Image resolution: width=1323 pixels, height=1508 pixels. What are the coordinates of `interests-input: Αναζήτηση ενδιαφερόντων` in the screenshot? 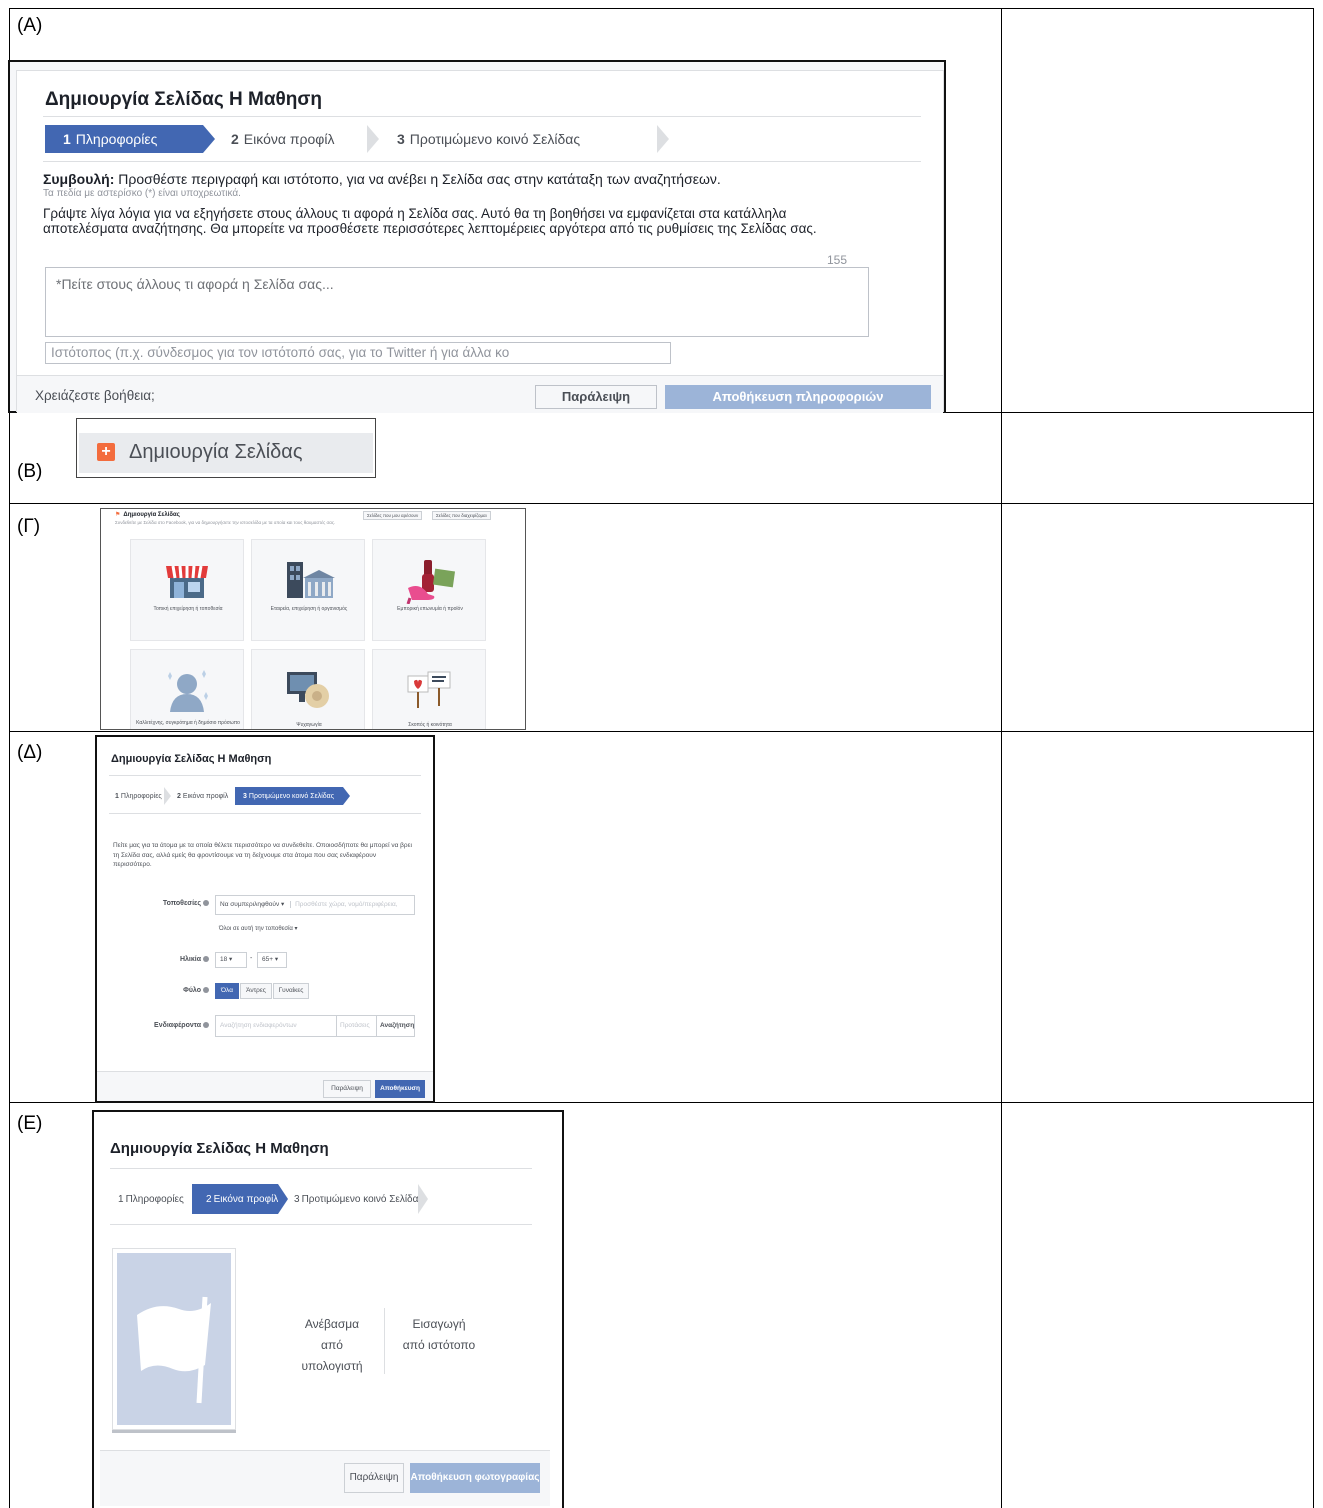 It's located at (258, 1025).